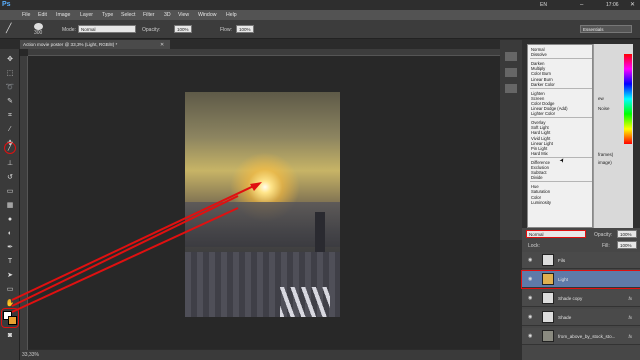  I want to click on lock-label: Lock:, so click(534, 246).